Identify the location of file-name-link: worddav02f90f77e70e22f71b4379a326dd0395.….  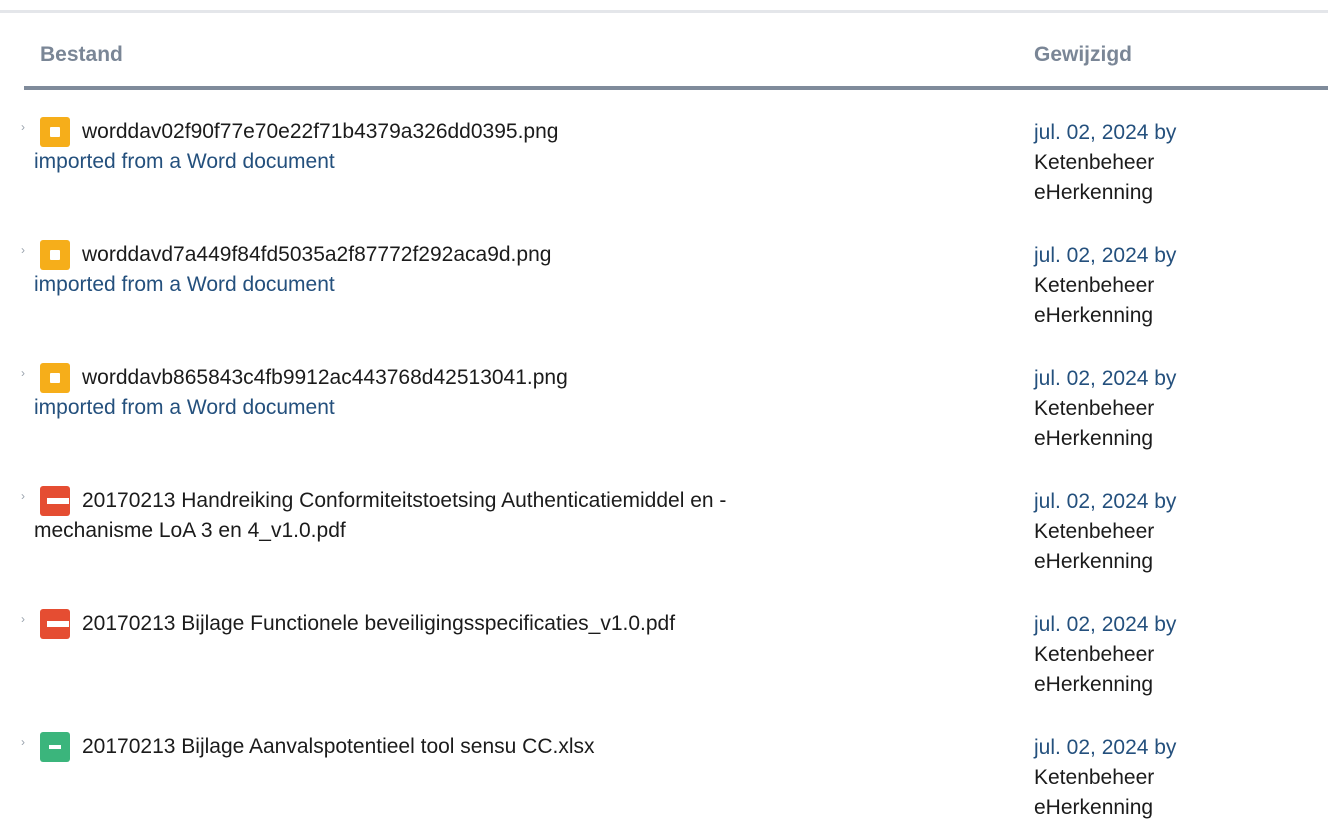
(432, 131).